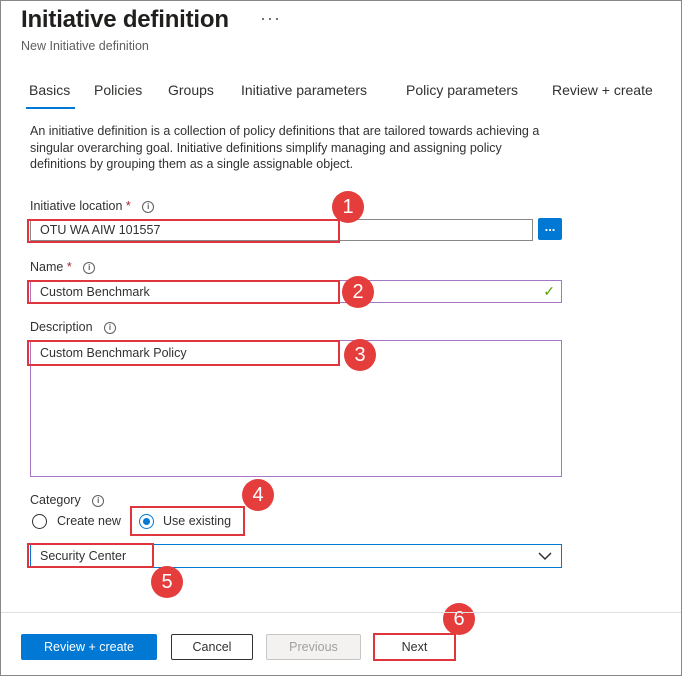 The width and height of the screenshot is (682, 676). What do you see at coordinates (313, 647) in the screenshot?
I see `previous-button: Previous` at bounding box center [313, 647].